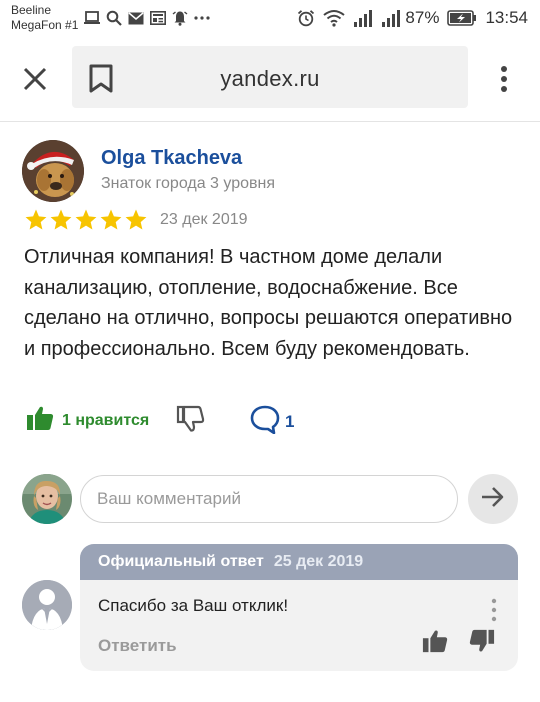  What do you see at coordinates (181, 561) in the screenshot?
I see `official-reply-title: Официальный ответ` at bounding box center [181, 561].